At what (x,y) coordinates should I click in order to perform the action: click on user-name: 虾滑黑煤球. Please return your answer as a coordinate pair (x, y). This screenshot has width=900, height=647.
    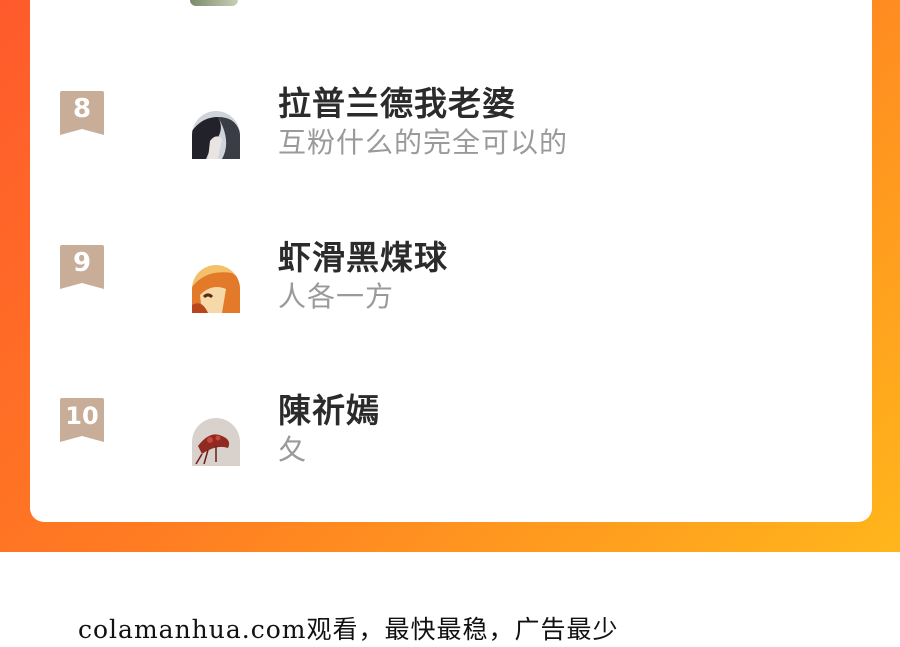
    Looking at the image, I should click on (363, 255).